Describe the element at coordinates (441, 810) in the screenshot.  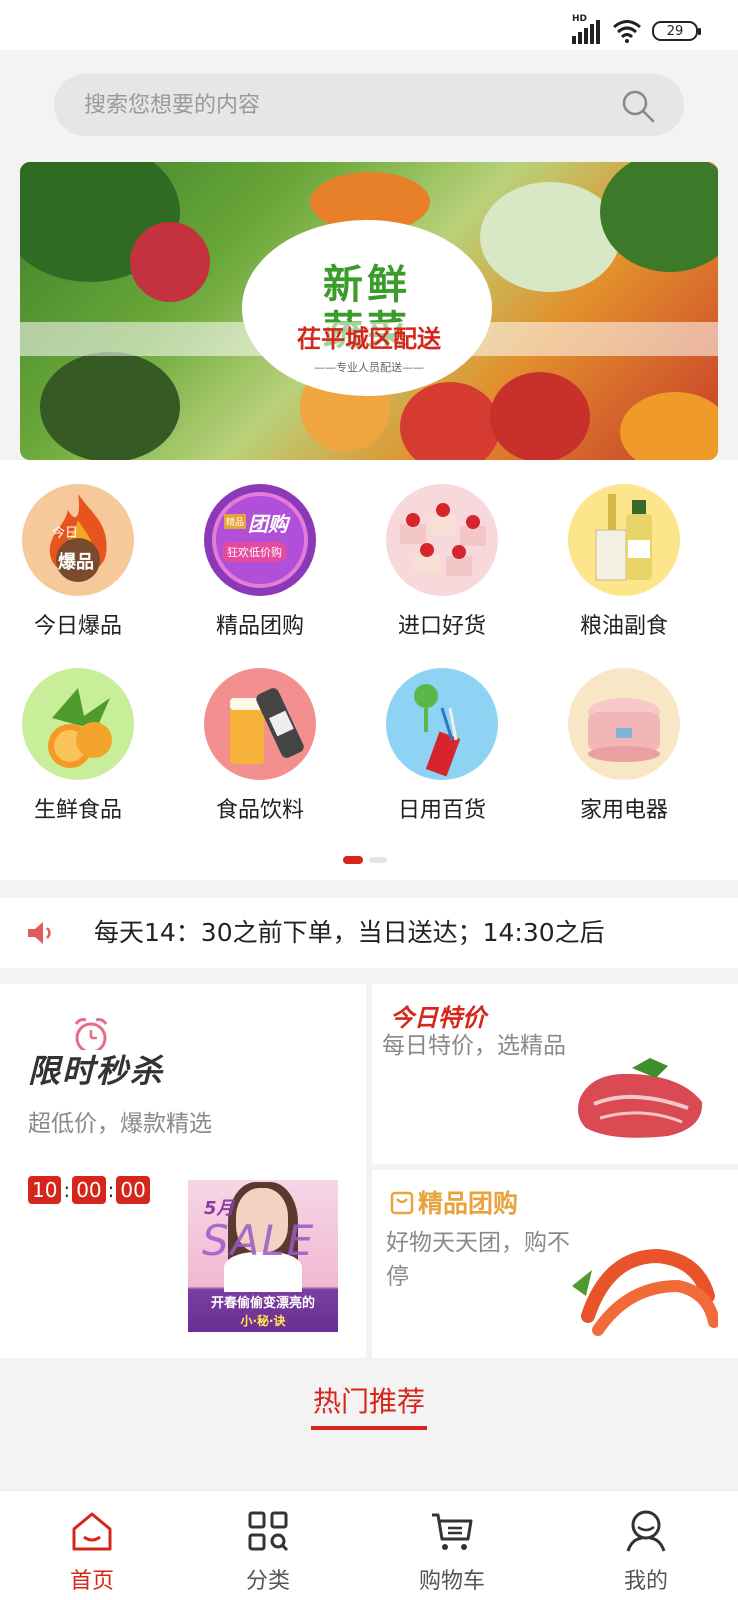
I see `category-label: 日用百货` at that location.